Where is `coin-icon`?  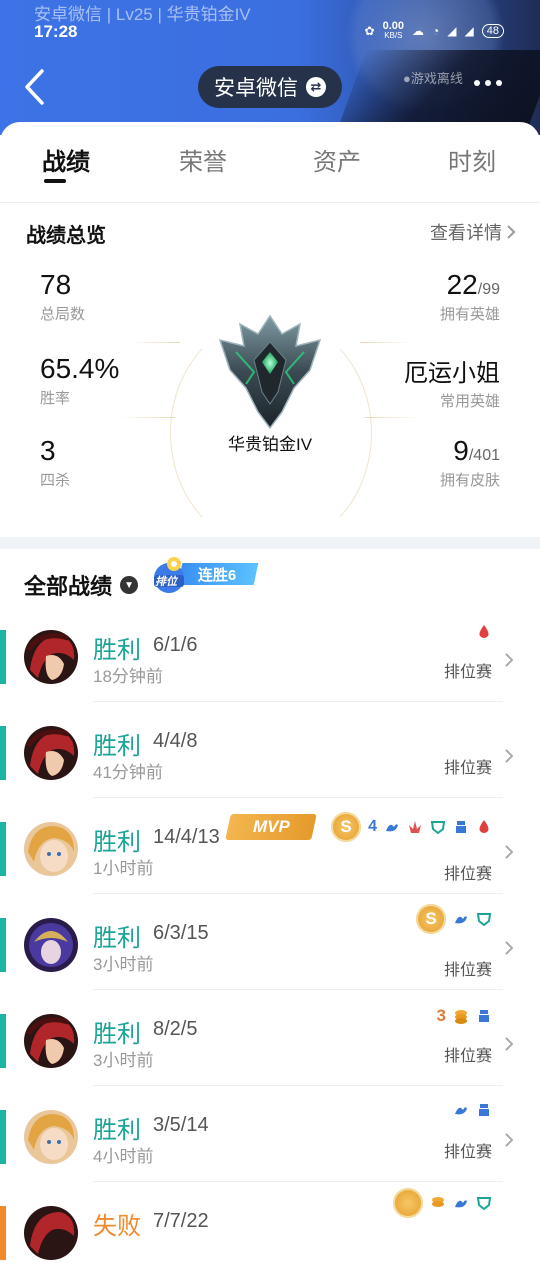
coin-icon is located at coordinates (408, 1203).